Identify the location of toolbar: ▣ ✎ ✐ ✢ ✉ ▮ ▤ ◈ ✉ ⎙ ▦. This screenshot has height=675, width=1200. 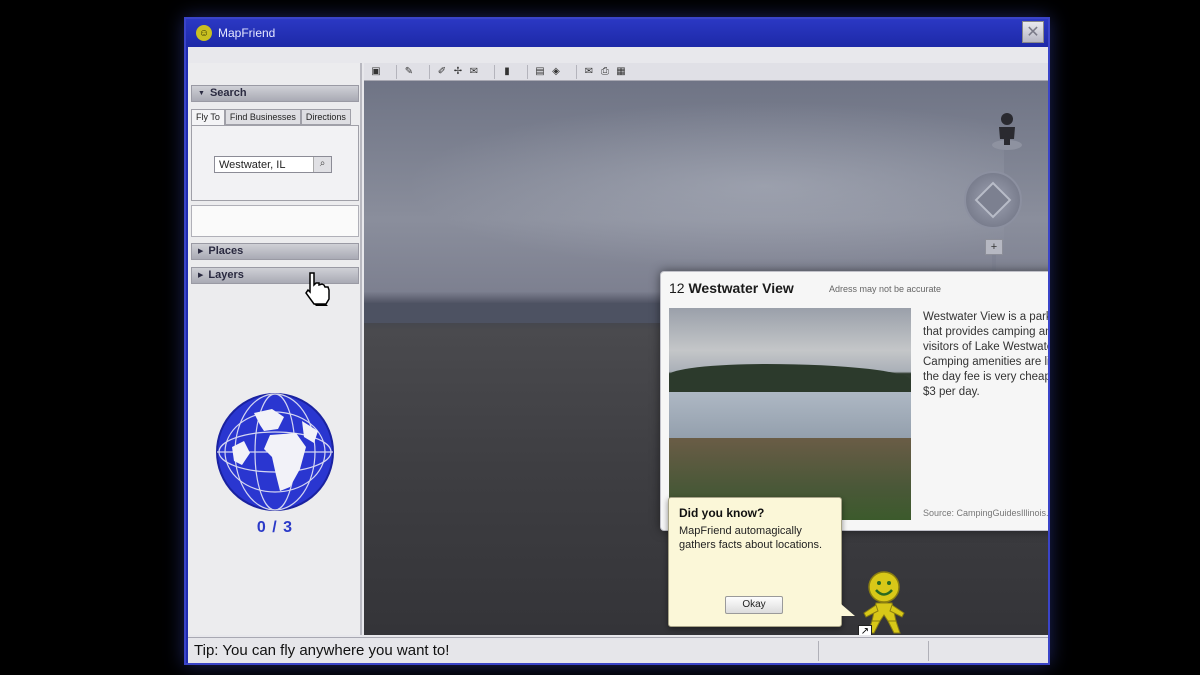
(706, 72).